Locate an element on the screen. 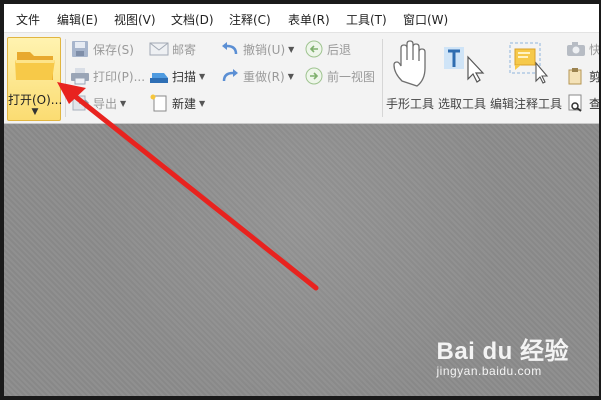 This screenshot has width=601, height=400. mail-button: 邮寄 is located at coordinates (172, 49).